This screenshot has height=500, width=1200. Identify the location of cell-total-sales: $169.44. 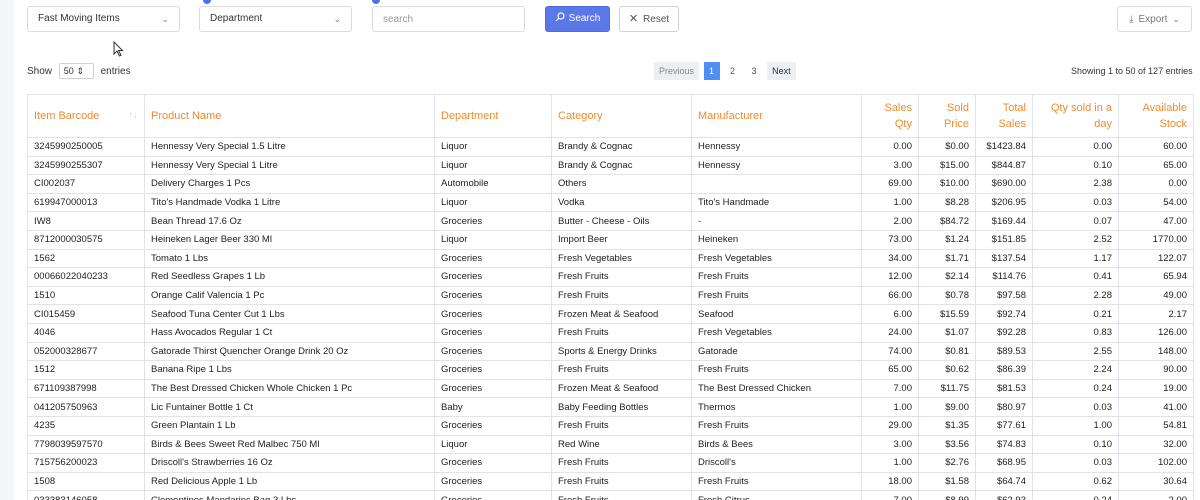
(1004, 221).